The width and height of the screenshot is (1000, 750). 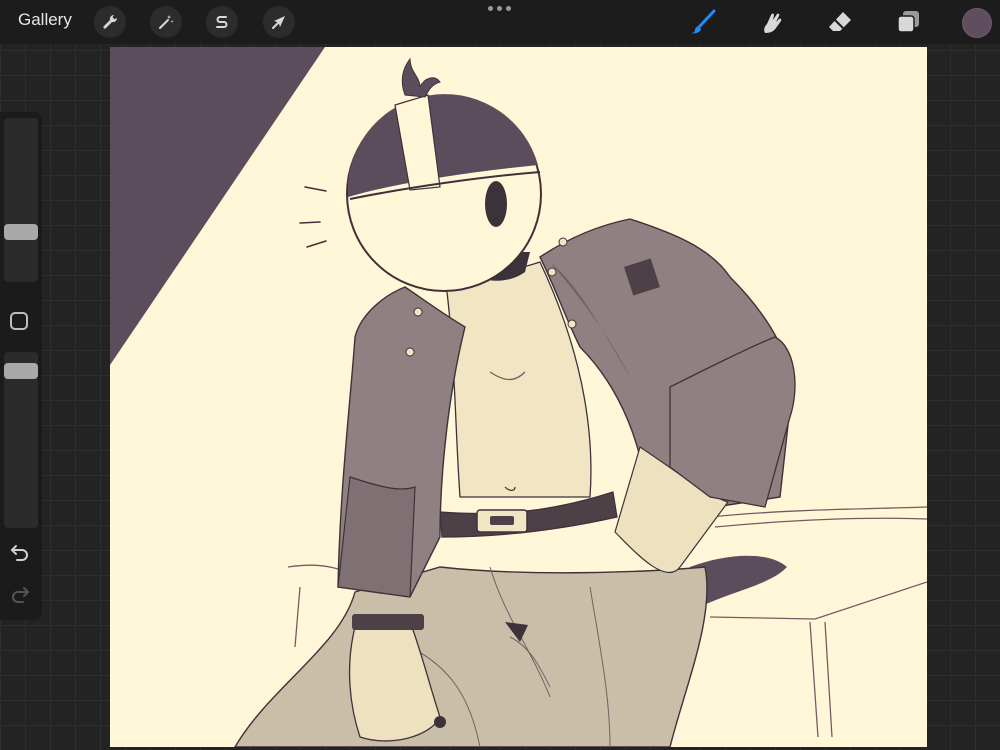 I want to click on top-toolbar: Gallery, so click(x=500, y=22).